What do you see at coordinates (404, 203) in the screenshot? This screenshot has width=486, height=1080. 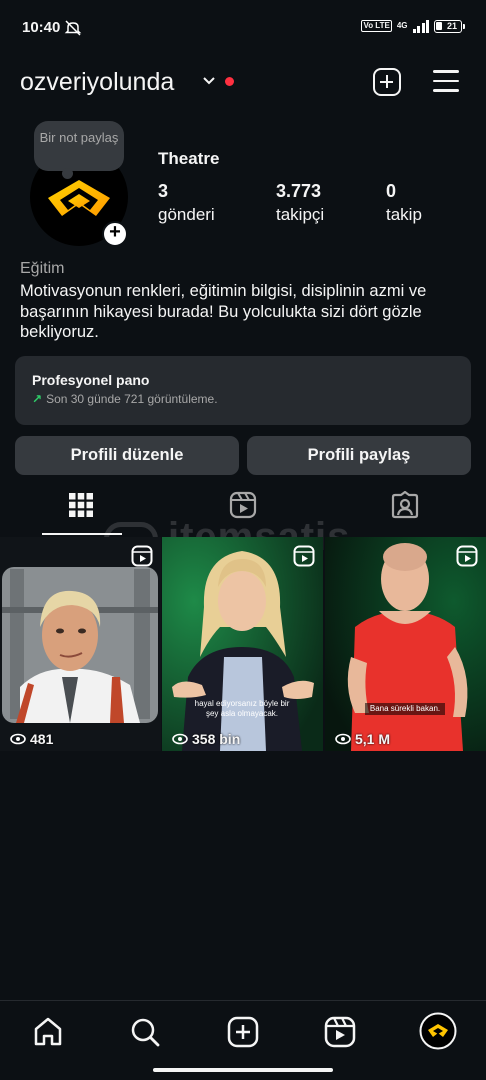 I see `stat-following: 0 takip` at bounding box center [404, 203].